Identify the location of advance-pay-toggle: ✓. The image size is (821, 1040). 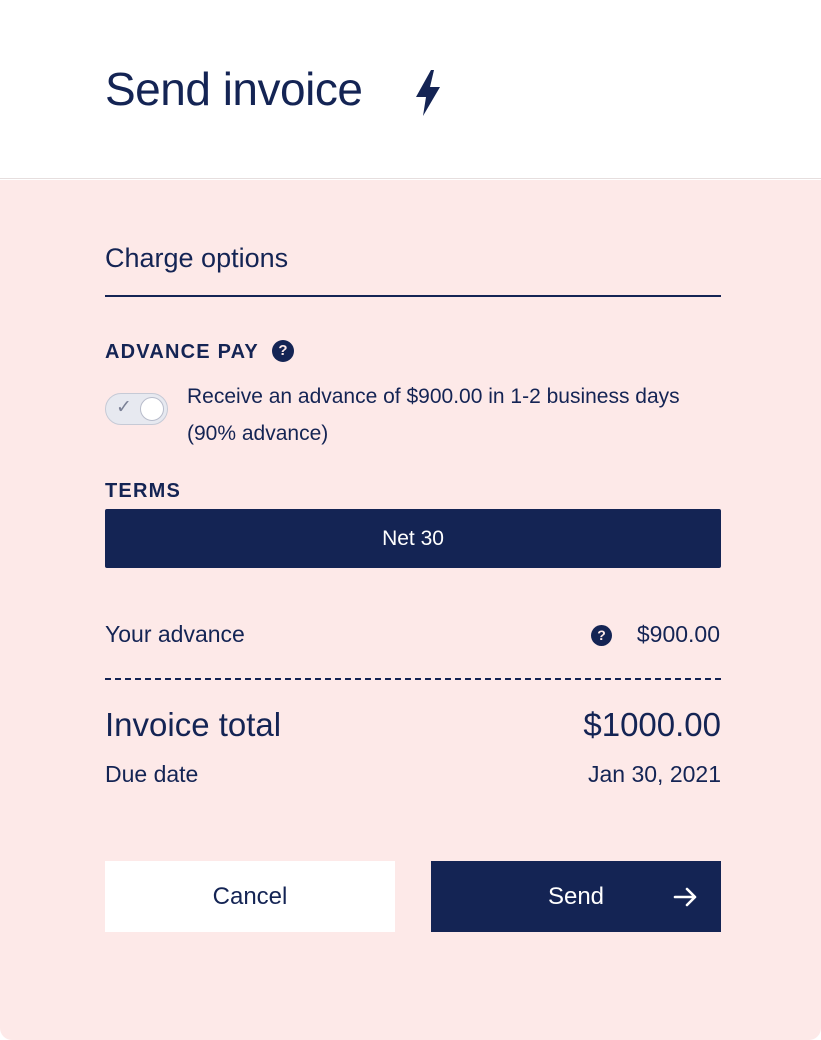
(136, 409).